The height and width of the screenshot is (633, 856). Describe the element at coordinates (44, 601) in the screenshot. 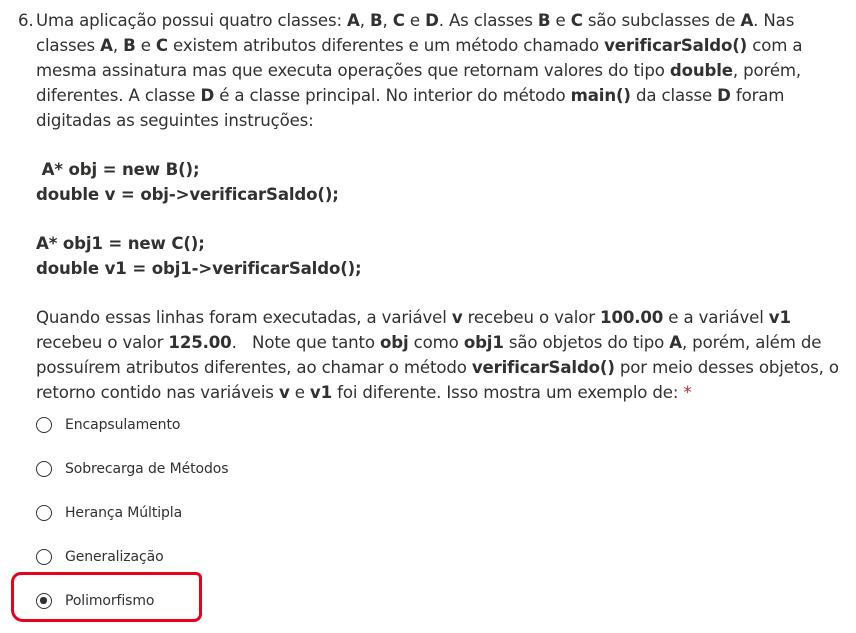

I see `radio-button-selected` at that location.